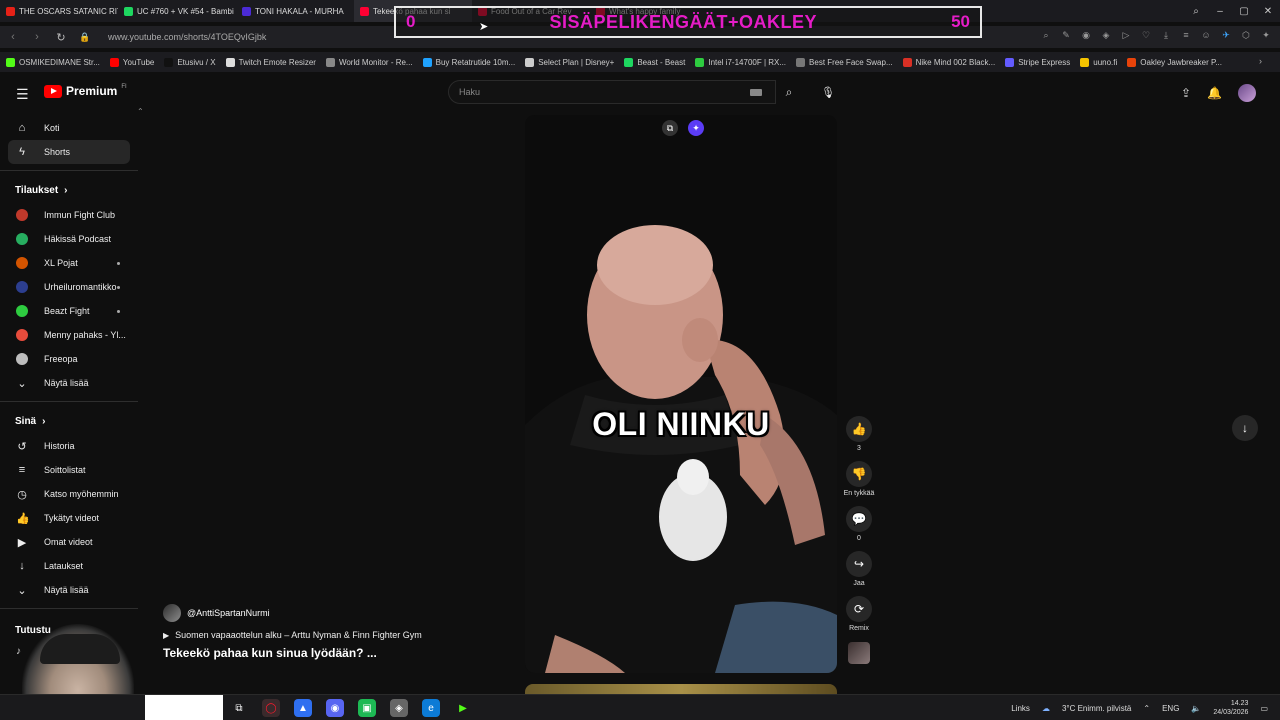 The height and width of the screenshot is (720, 1280). Describe the element at coordinates (696, 128) in the screenshot. I see `ai-assist-icon: ✦` at that location.